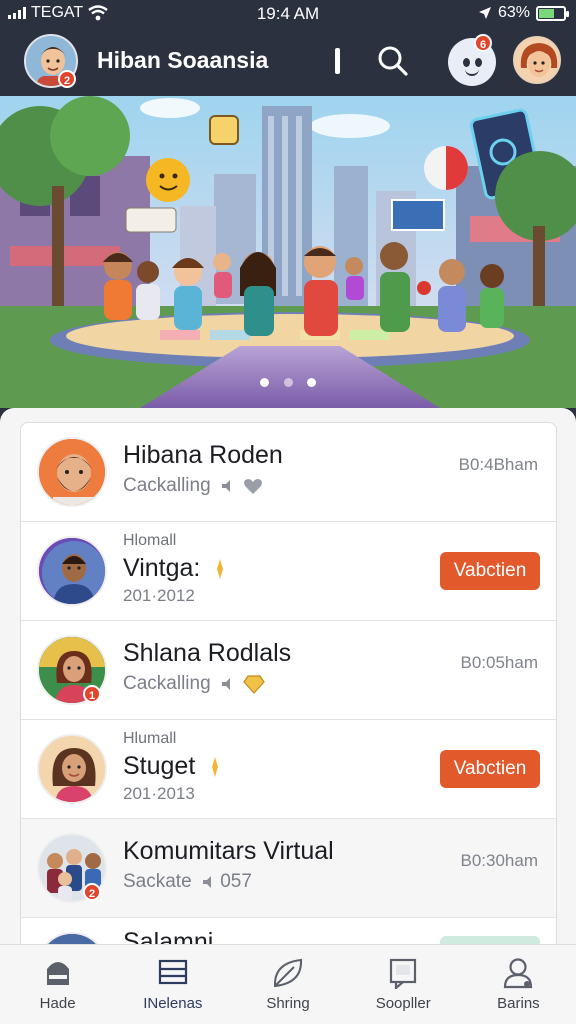 Image resolution: width=576 pixels, height=1024 pixels. I want to click on friend-avatar, so click(537, 60).